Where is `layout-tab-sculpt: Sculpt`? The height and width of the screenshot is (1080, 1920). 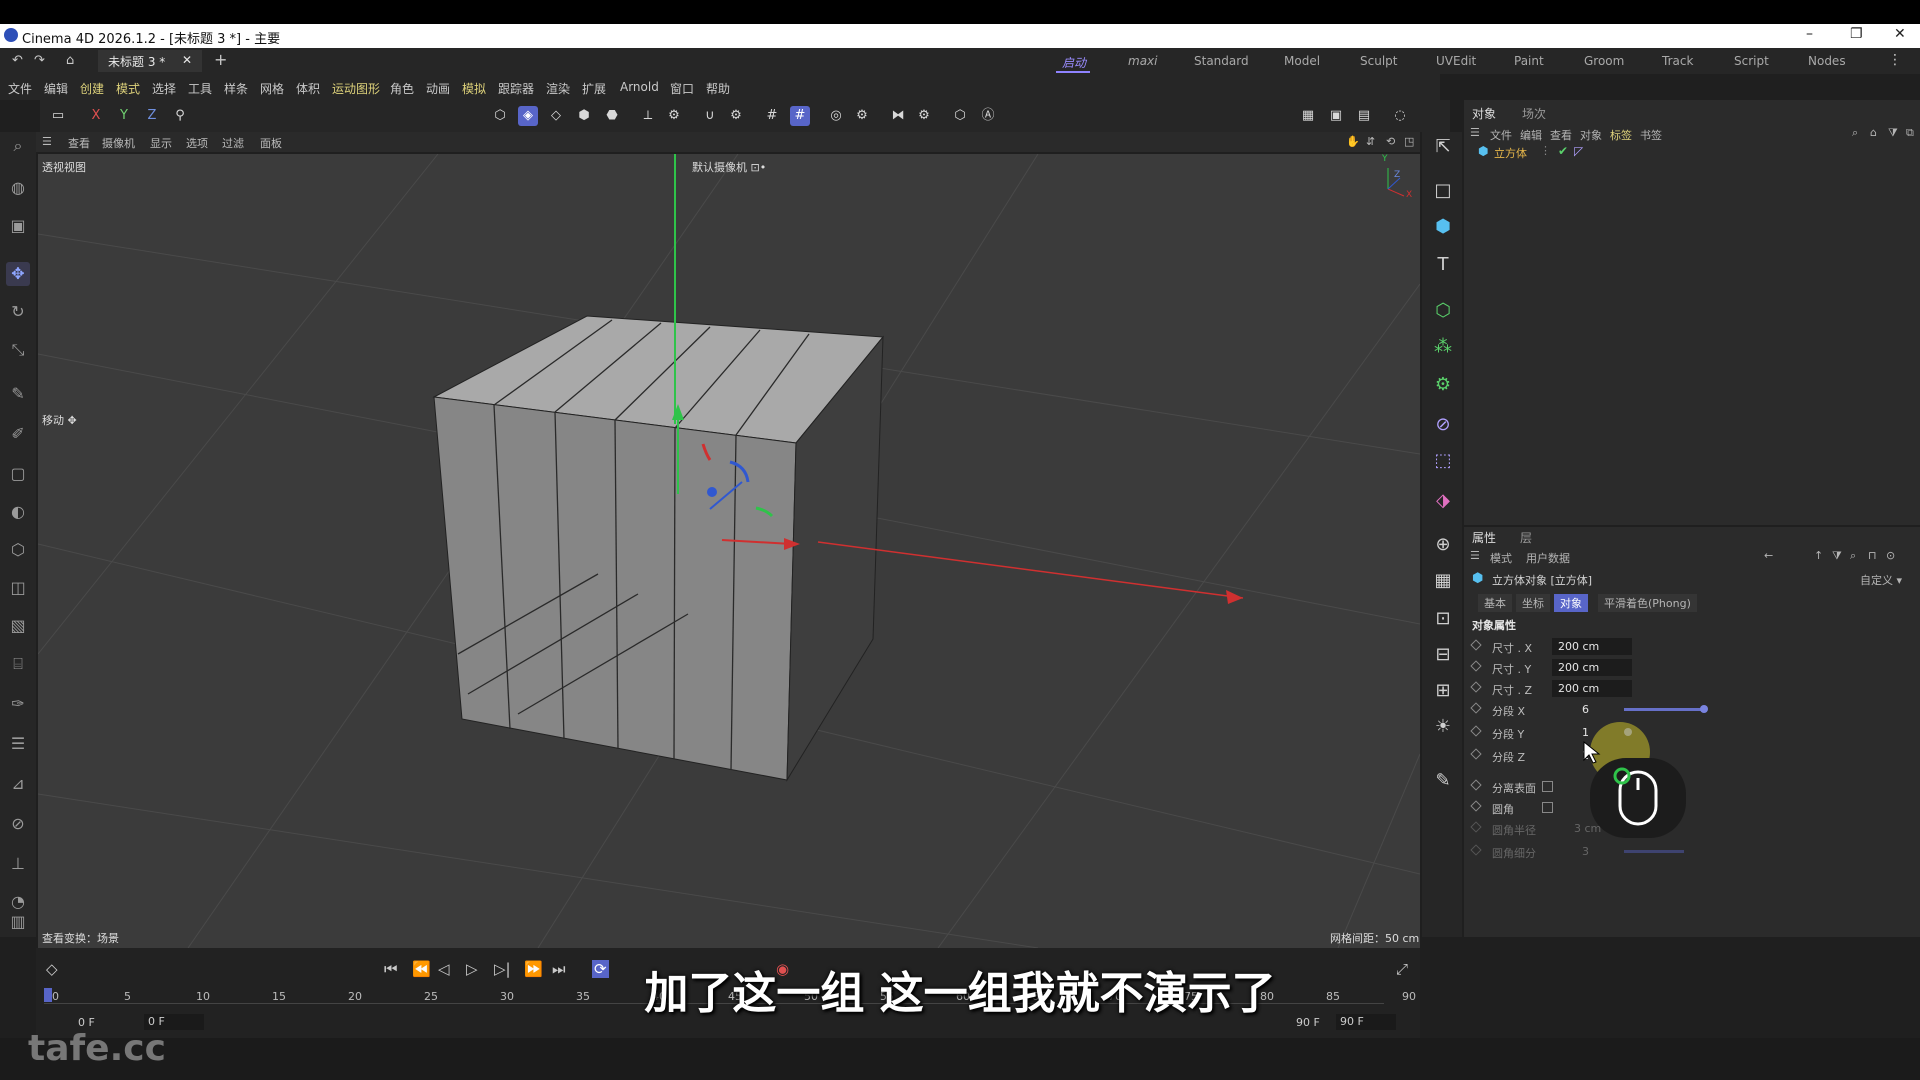 layout-tab-sculpt: Sculpt is located at coordinates (1378, 61).